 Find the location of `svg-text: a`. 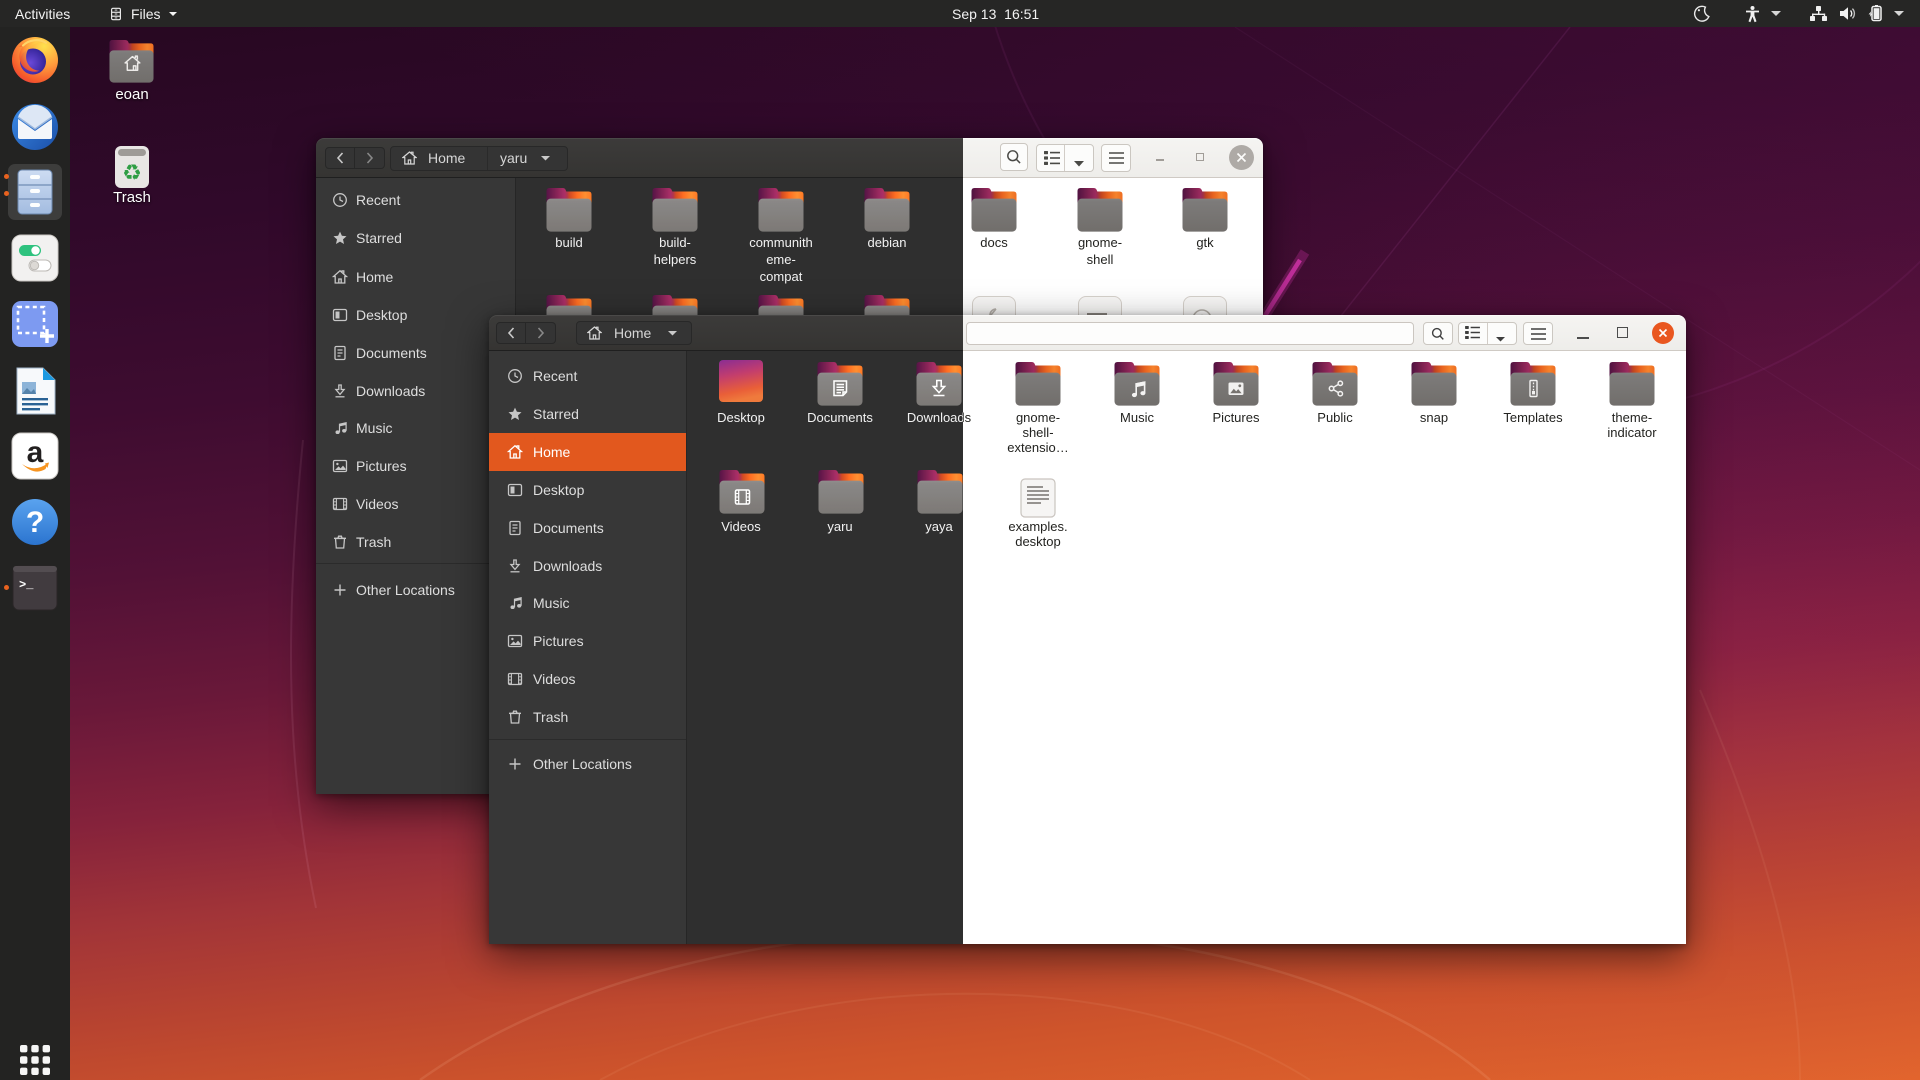

svg-text: a is located at coordinates (35, 452).